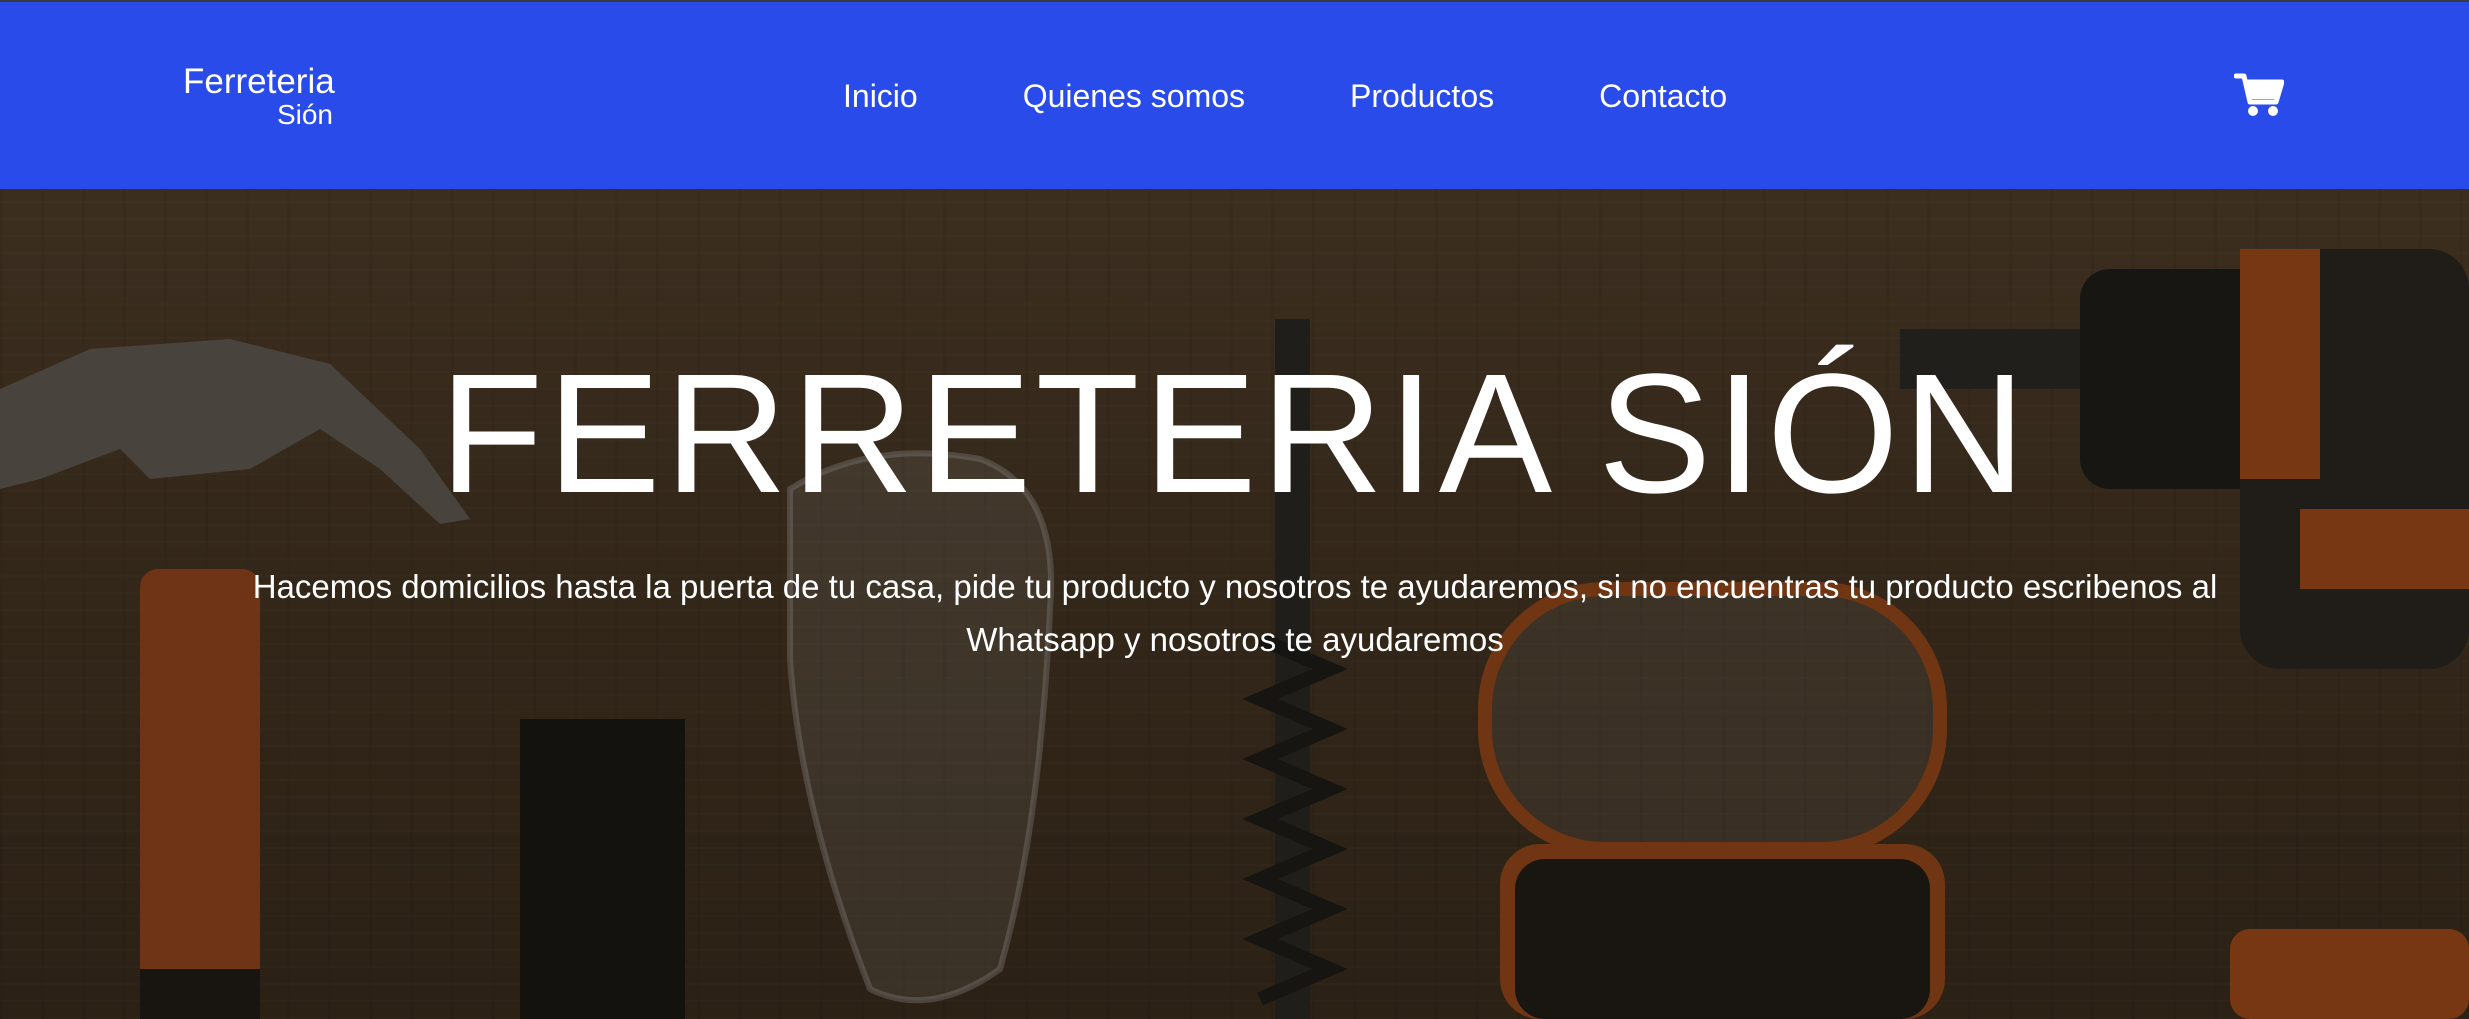 This screenshot has width=2469, height=1019. What do you see at coordinates (259, 81) in the screenshot?
I see `brand-name: Ferreteria` at bounding box center [259, 81].